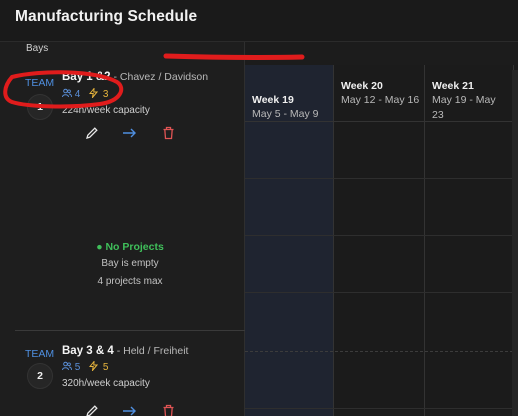  I want to click on week-header: Week 21 May 19 - May 23, so click(471, 101).